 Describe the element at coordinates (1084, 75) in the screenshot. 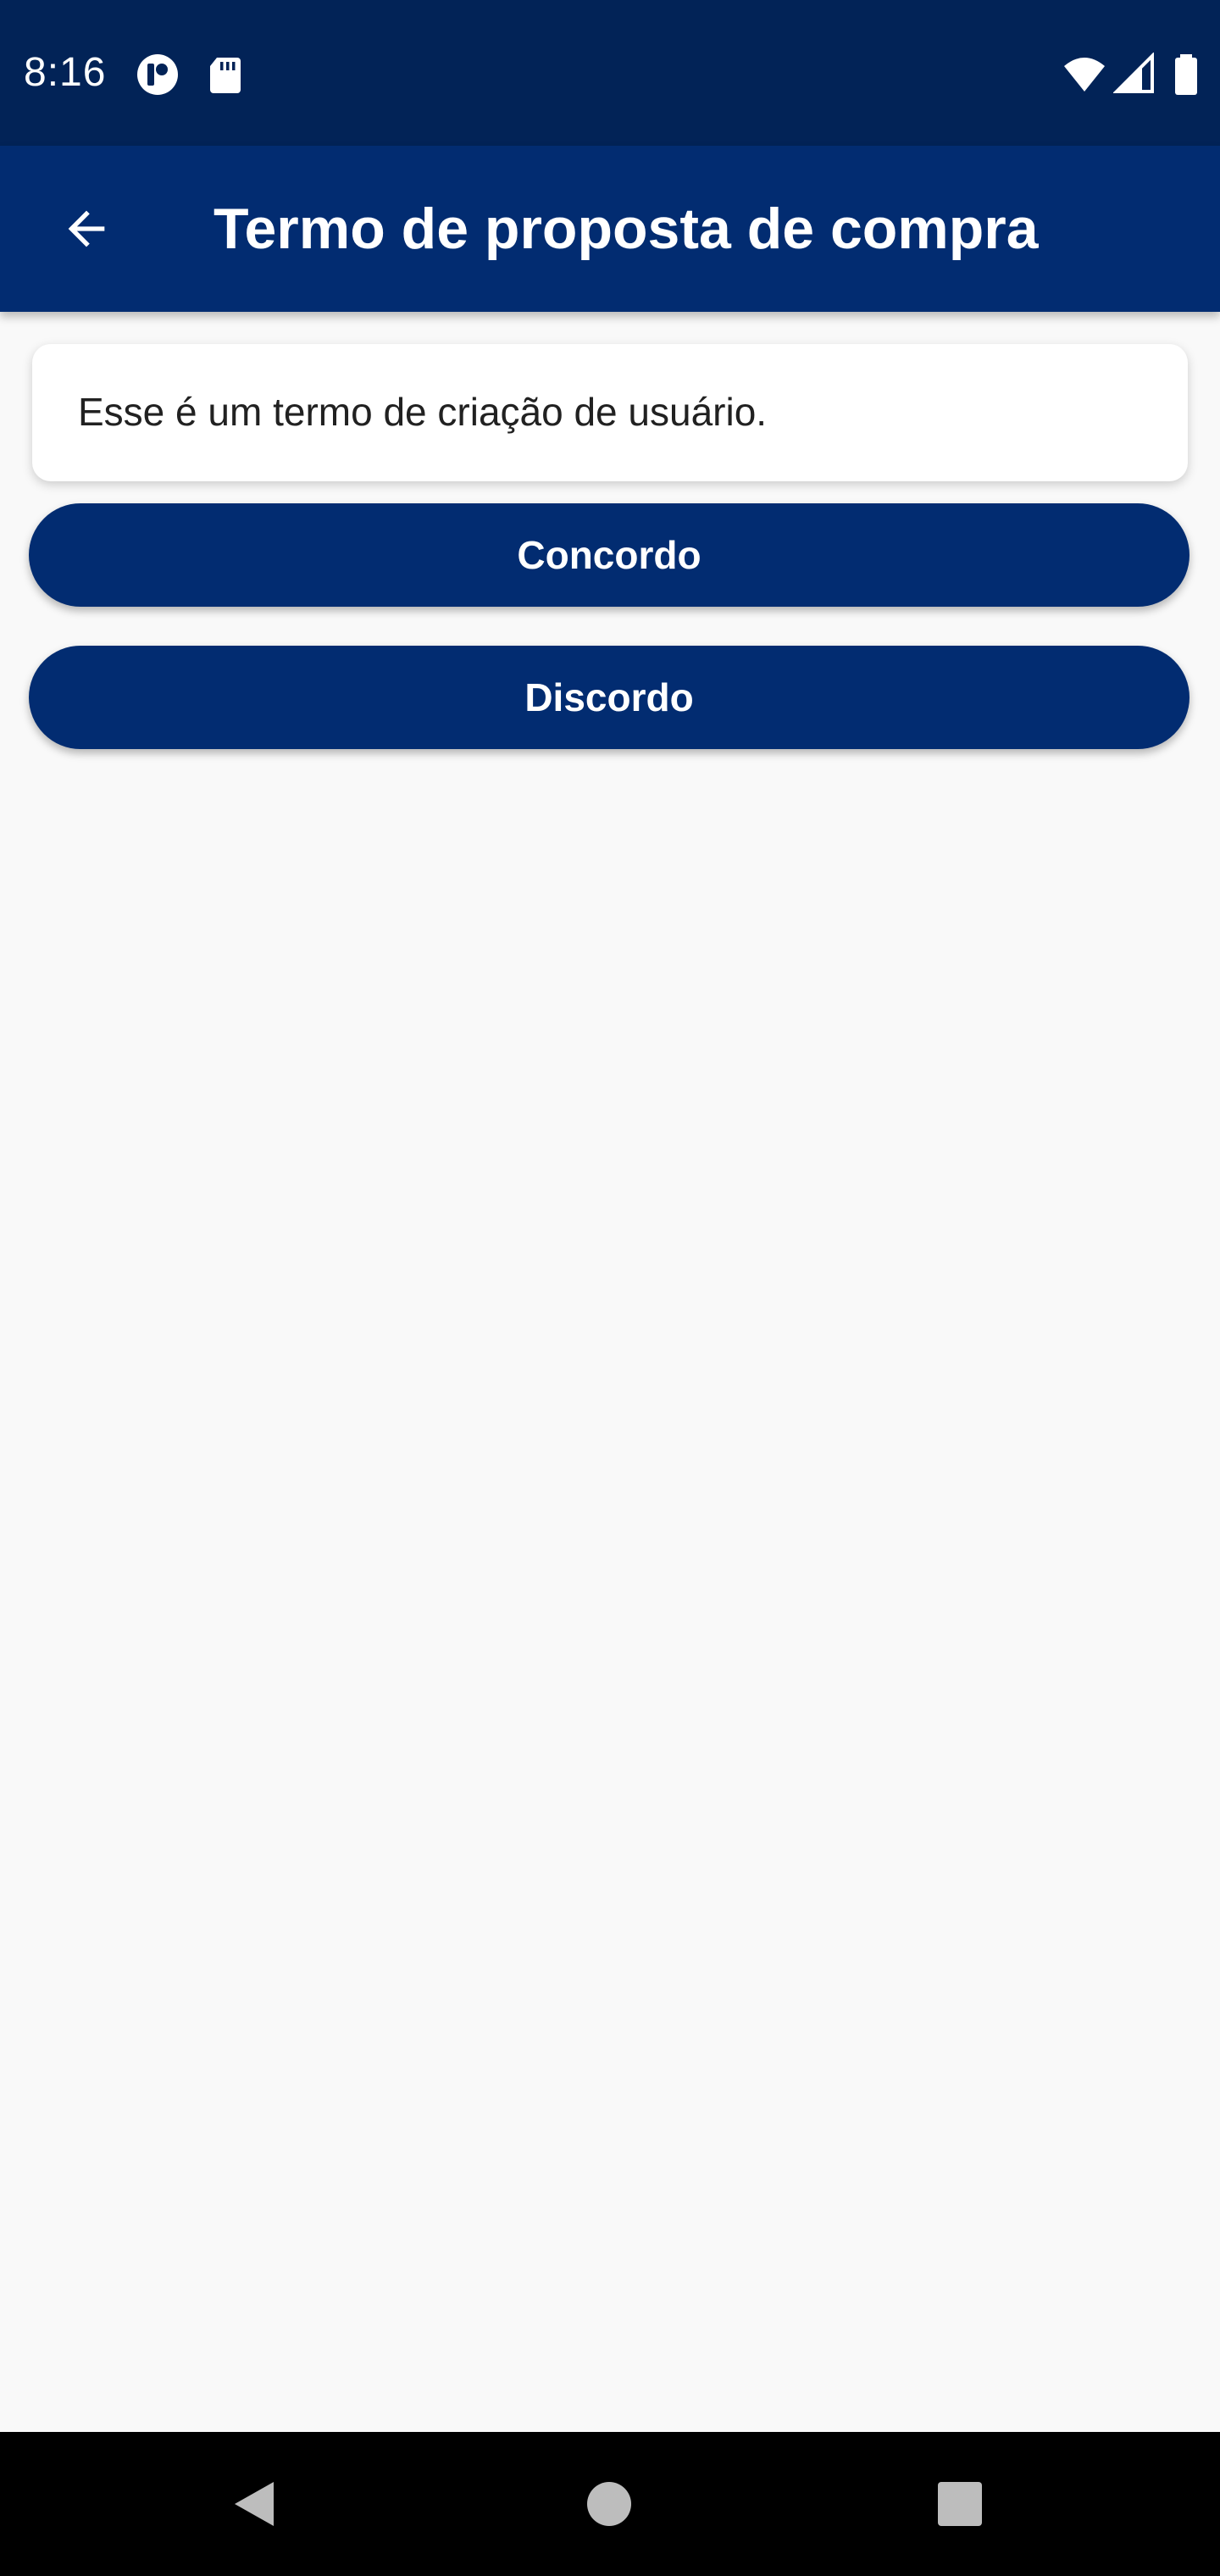

I see `wifi-icon` at that location.